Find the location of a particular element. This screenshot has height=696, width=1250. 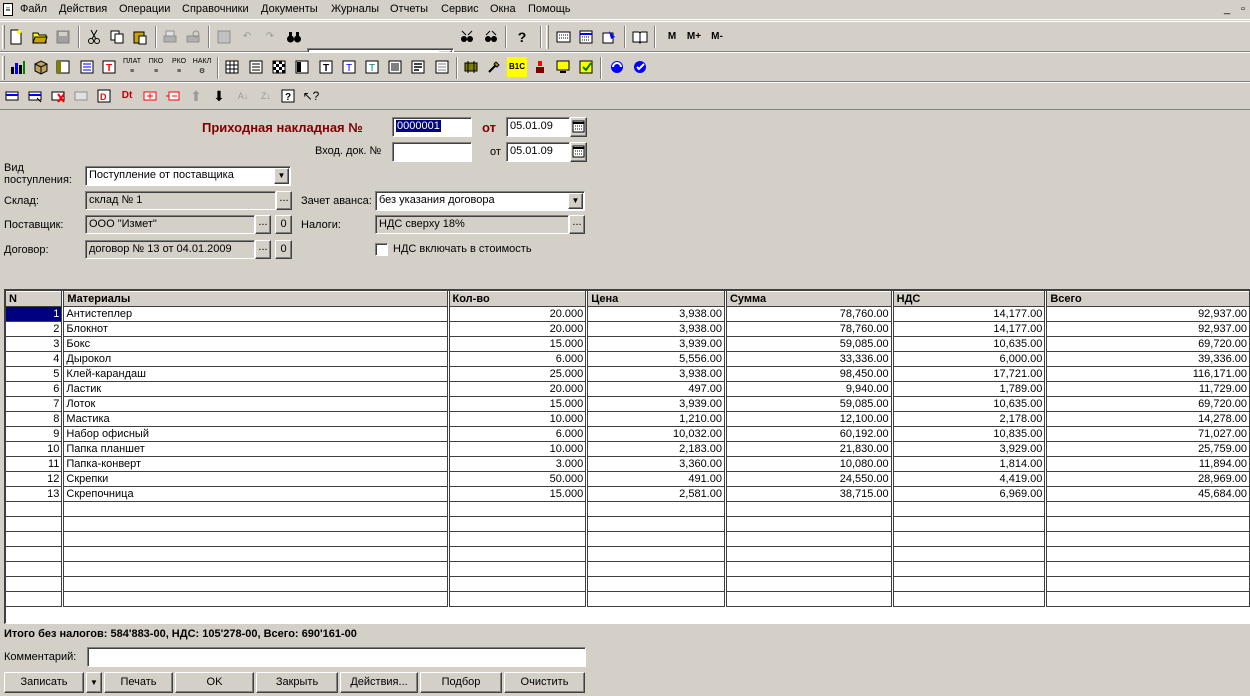

save-button: Записать is located at coordinates (44, 682).